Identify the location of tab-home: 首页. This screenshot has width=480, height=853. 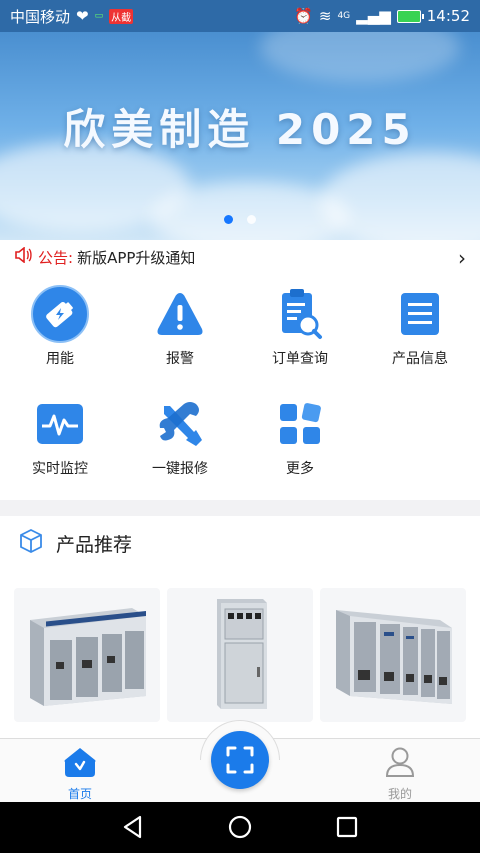
(80, 773).